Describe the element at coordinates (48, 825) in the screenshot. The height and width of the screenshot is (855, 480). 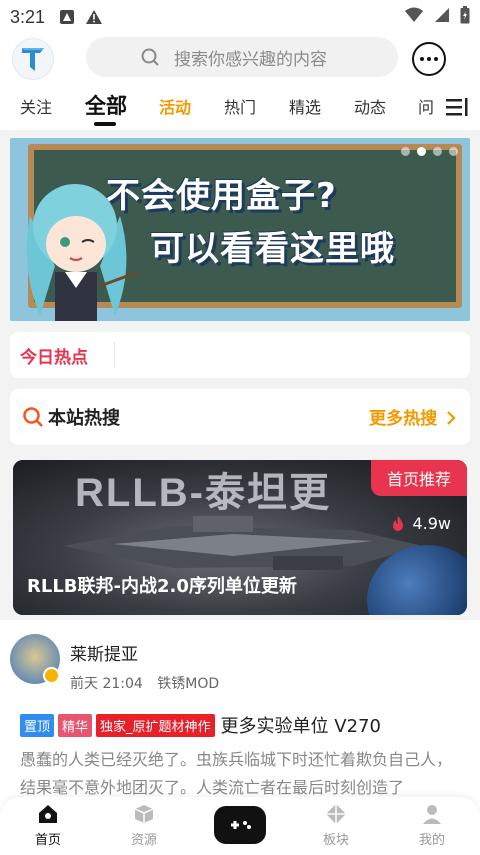
I see `nav-home: 首页` at that location.